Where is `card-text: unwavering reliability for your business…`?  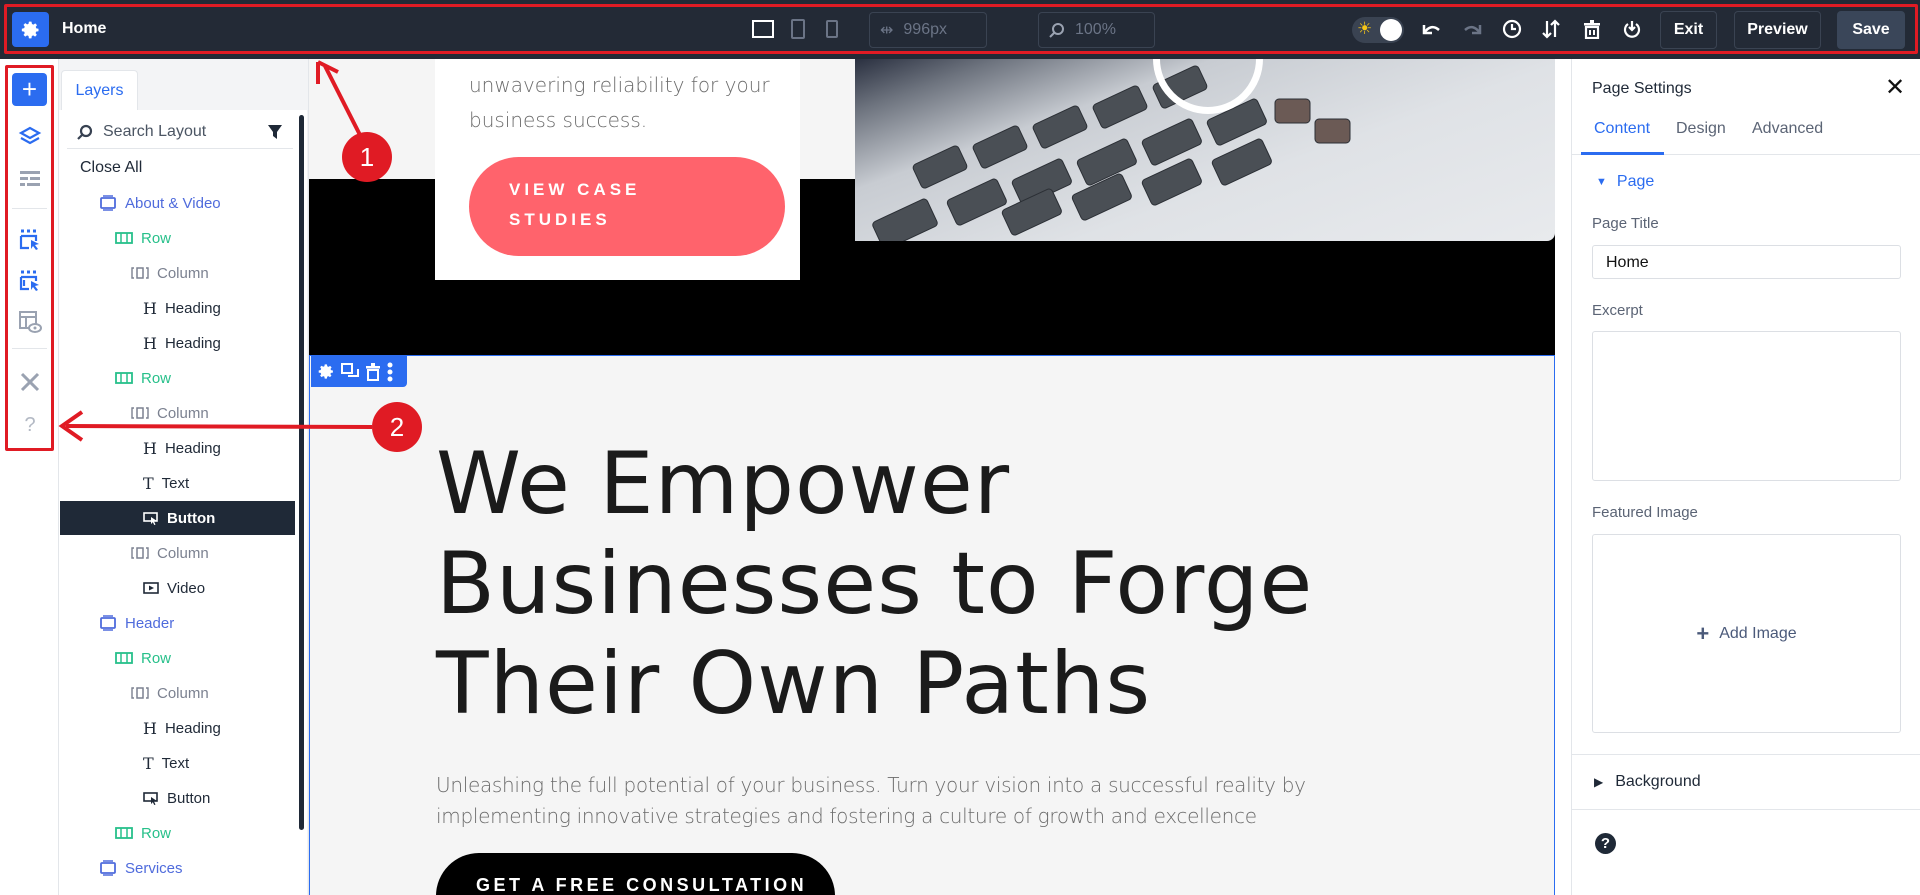
card-text: unwavering reliability for your business… is located at coordinates (619, 103).